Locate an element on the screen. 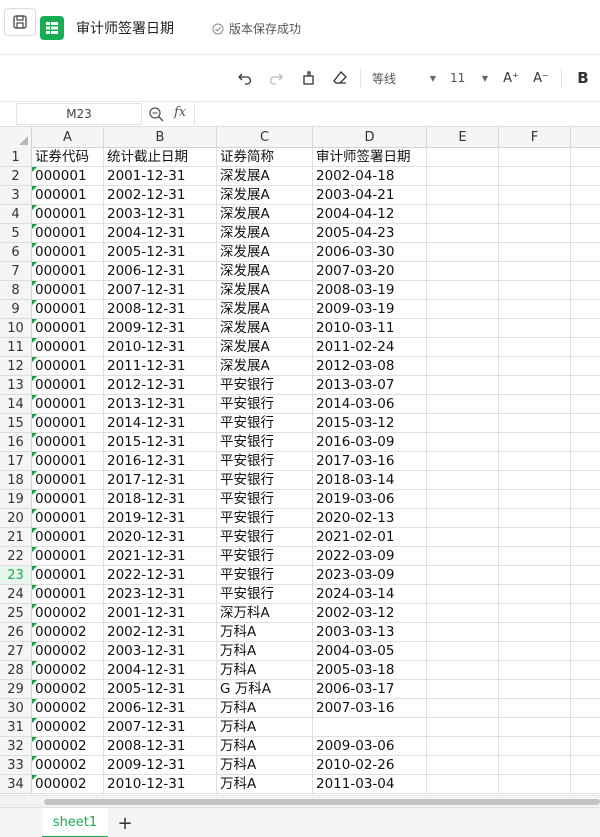  cell-b: 统计截止日期 is located at coordinates (160, 157).